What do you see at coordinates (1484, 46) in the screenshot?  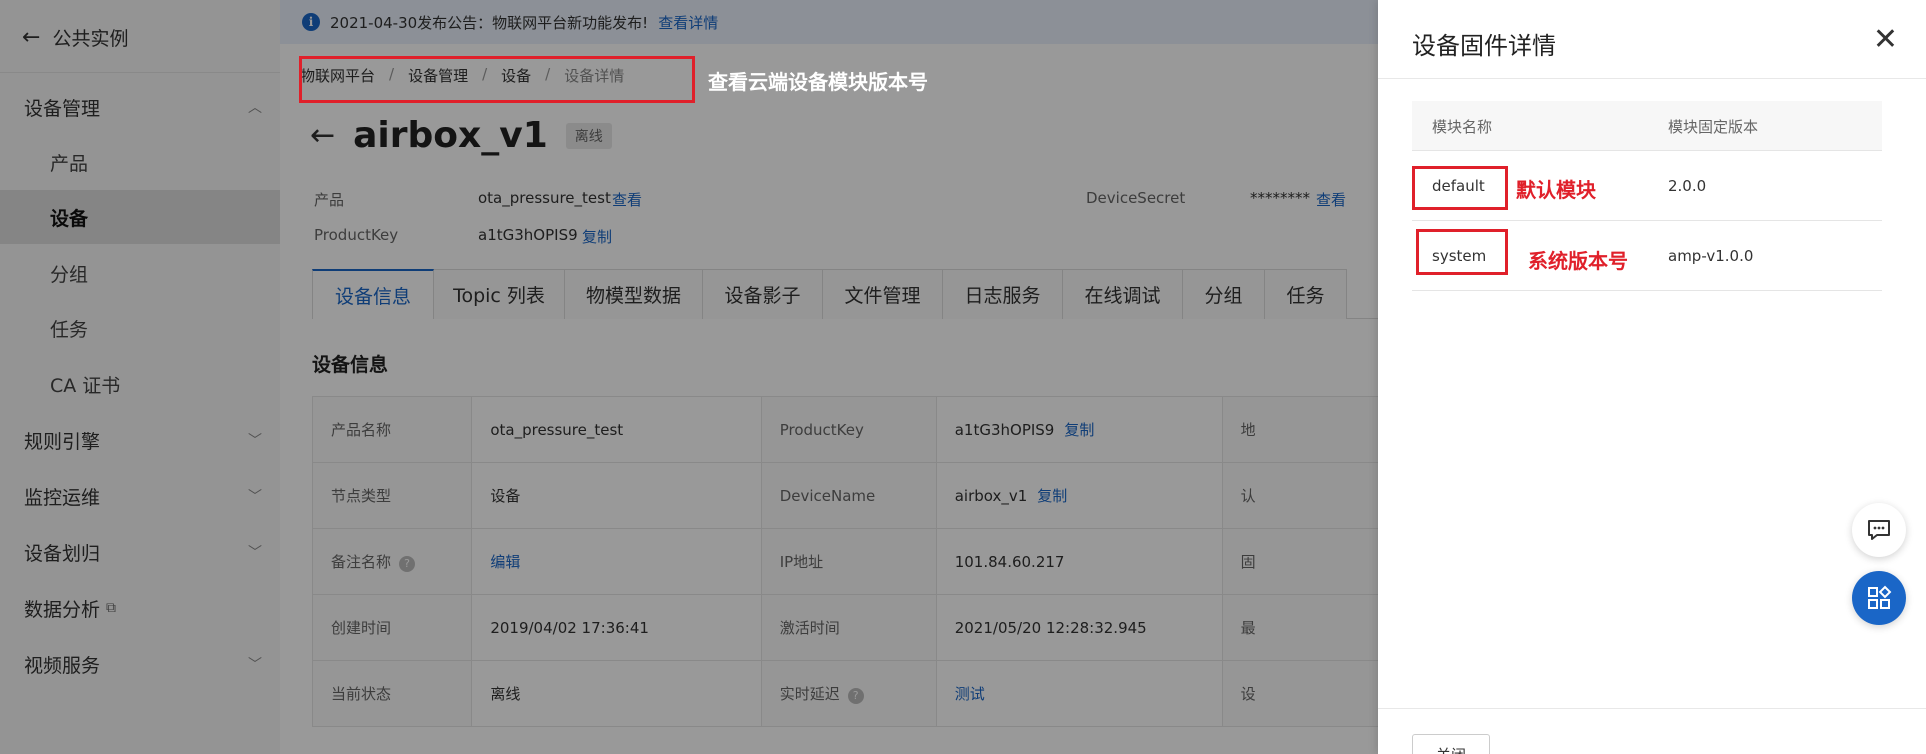 I see `drawer-title: 设备固件详情` at bounding box center [1484, 46].